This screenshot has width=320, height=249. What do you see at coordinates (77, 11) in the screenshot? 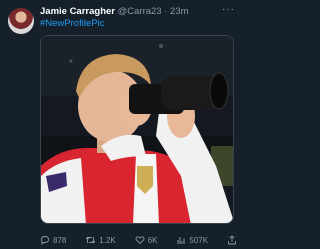
I see `author-name: Jamie Carragher` at bounding box center [77, 11].